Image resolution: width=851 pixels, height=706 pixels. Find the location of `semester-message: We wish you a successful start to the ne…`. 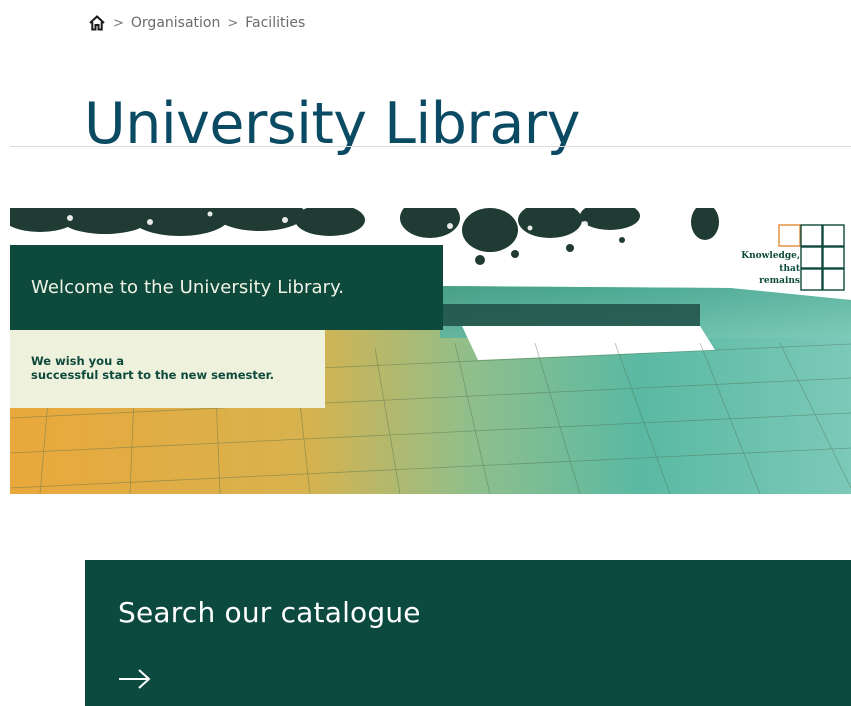

semester-message: We wish you a successful start to the ne… is located at coordinates (152, 368).